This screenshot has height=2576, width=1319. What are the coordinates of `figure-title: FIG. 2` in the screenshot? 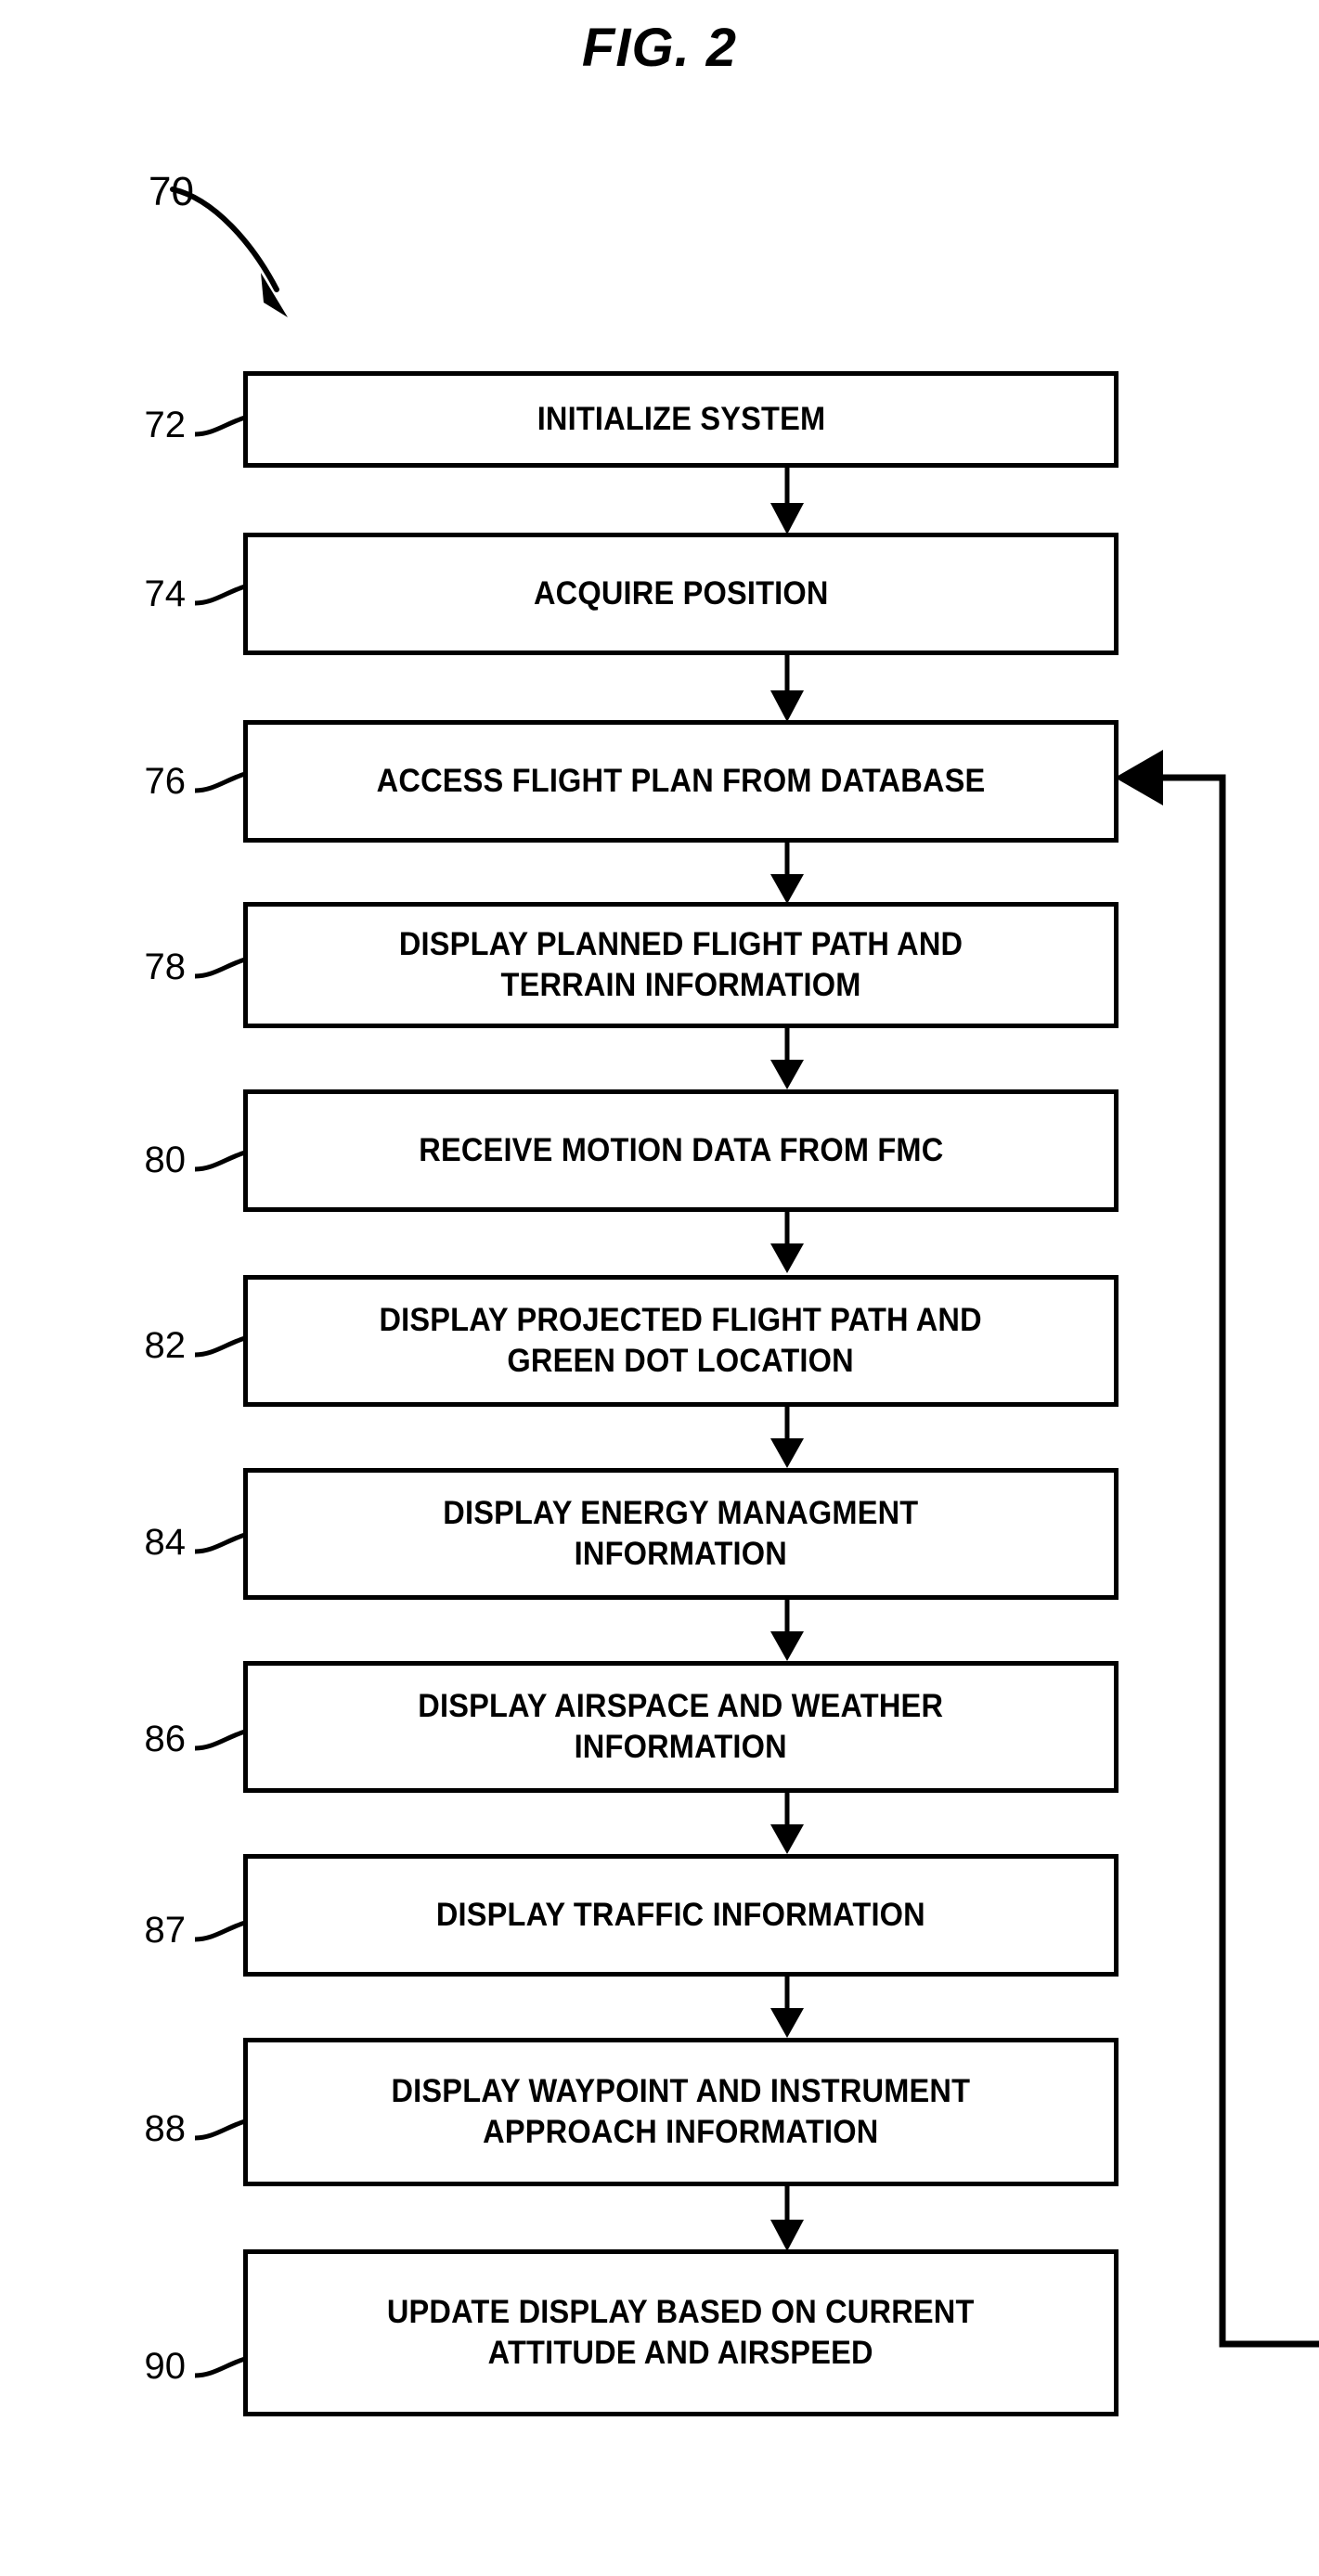 It's located at (659, 48).